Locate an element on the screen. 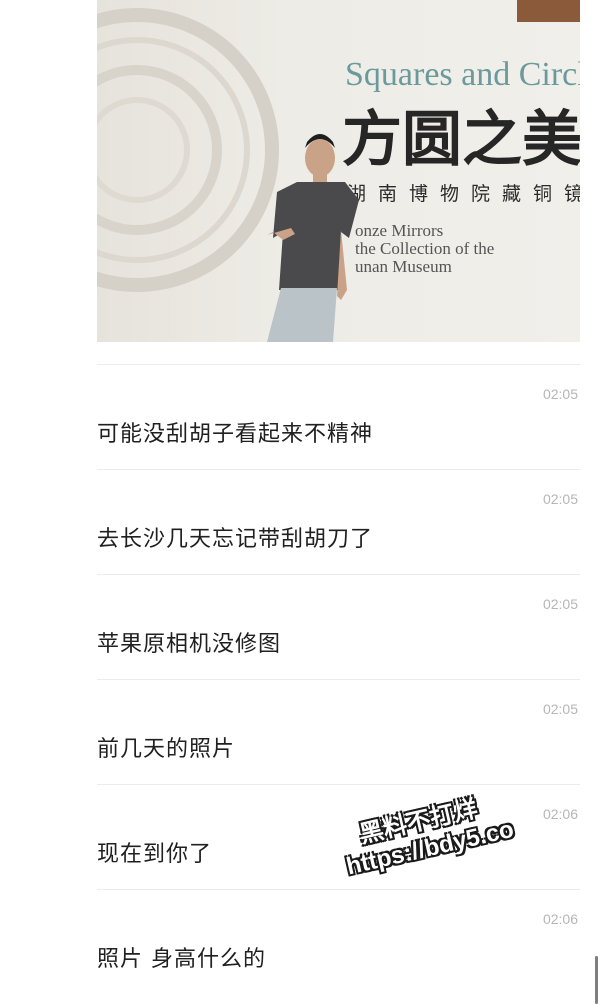  sign-subtitle-en-1: onze Mirrors is located at coordinates (399, 230).